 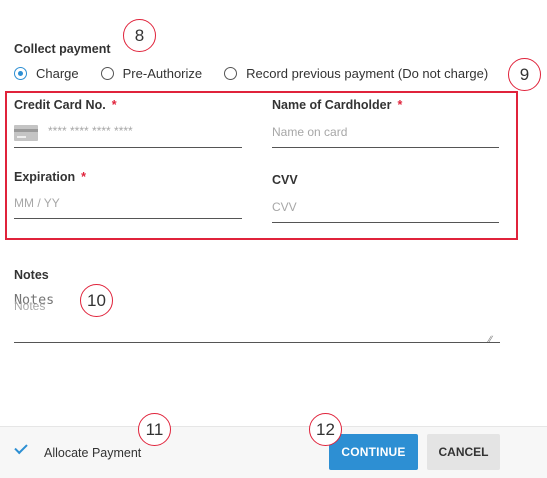 What do you see at coordinates (231, 73) in the screenshot?
I see `radio-record-previous` at bounding box center [231, 73].